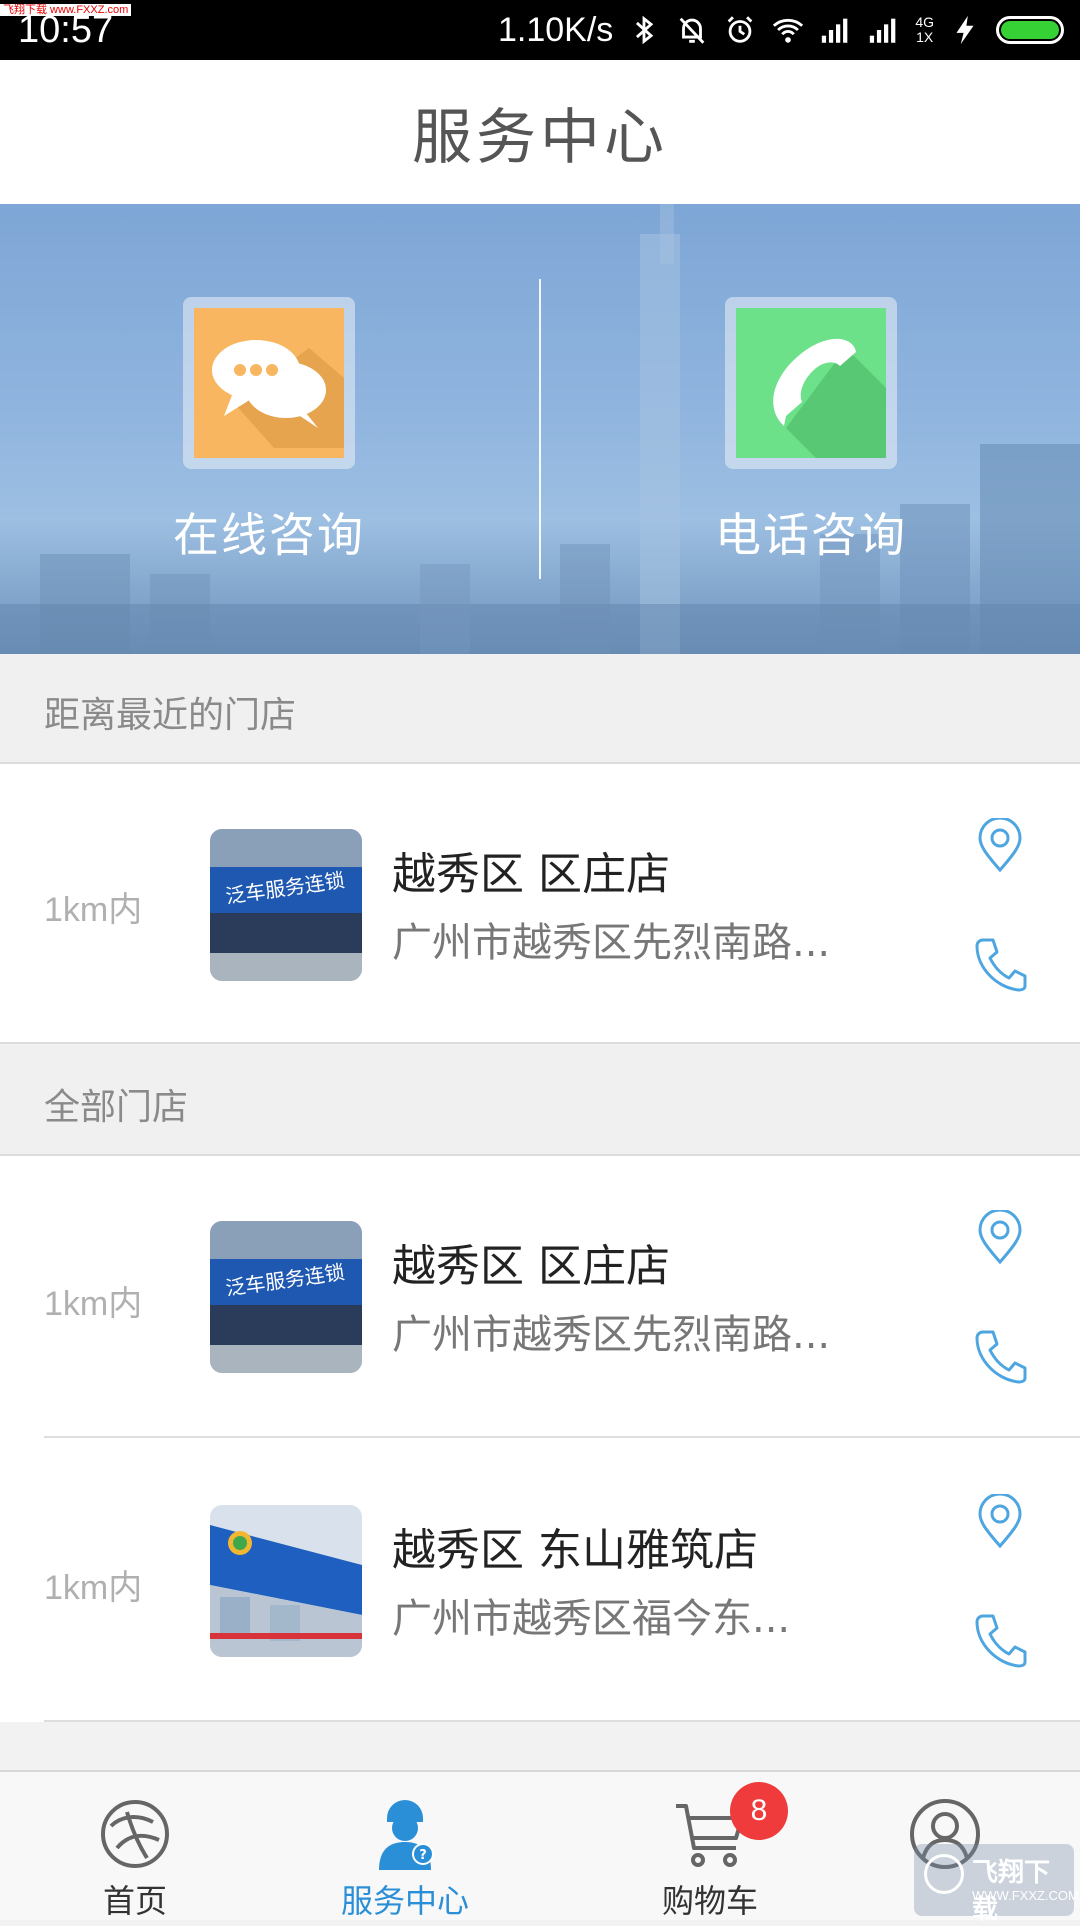  I want to click on phone-consult-tile, so click(811, 383).